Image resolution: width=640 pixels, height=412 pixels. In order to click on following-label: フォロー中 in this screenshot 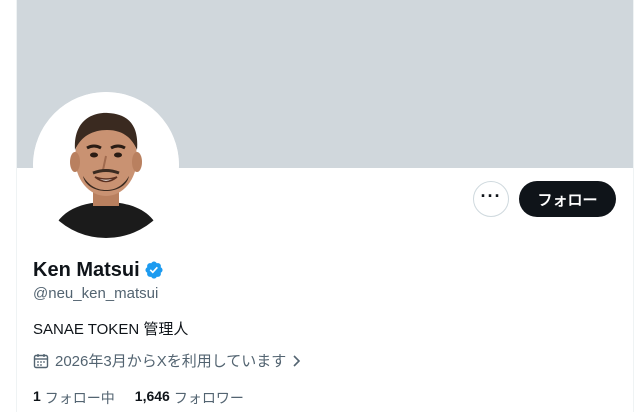, I will do `click(79, 398)`.